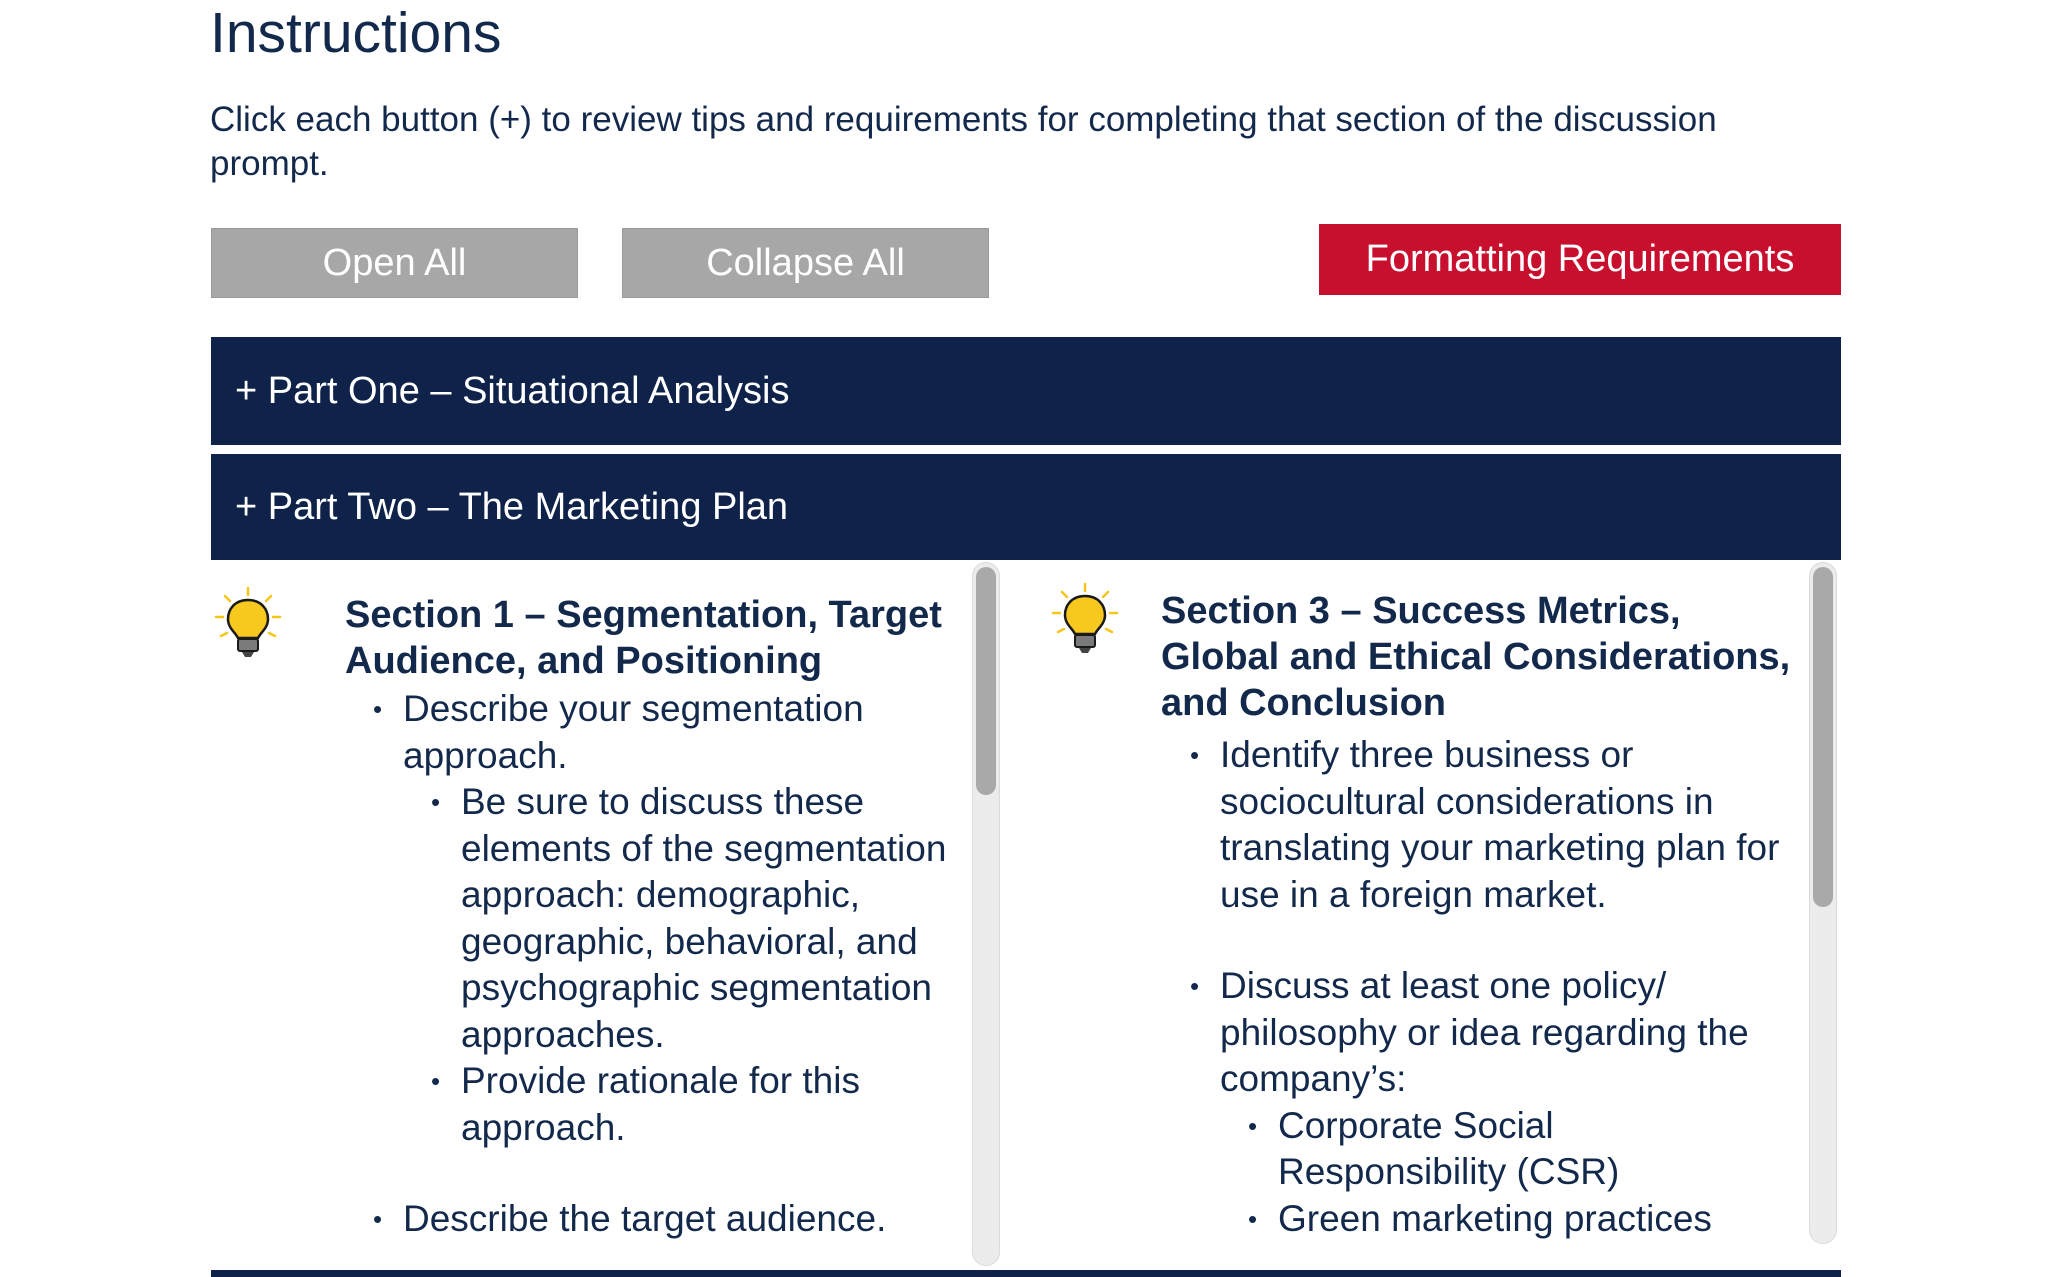 Image resolution: width=2048 pixels, height=1277 pixels. Describe the element at coordinates (805, 263) in the screenshot. I see `collapse-all-button: Collapse All` at that location.